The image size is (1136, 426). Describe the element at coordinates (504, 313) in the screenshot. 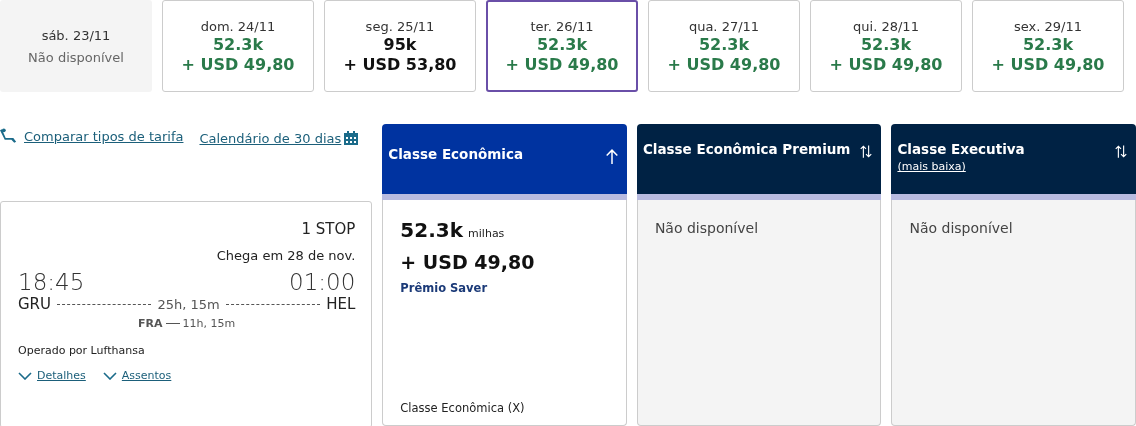

I see `fare-card: 52.3k milhas + USD 49,80 Prêmio Saver Classe Econômica (X)` at that location.